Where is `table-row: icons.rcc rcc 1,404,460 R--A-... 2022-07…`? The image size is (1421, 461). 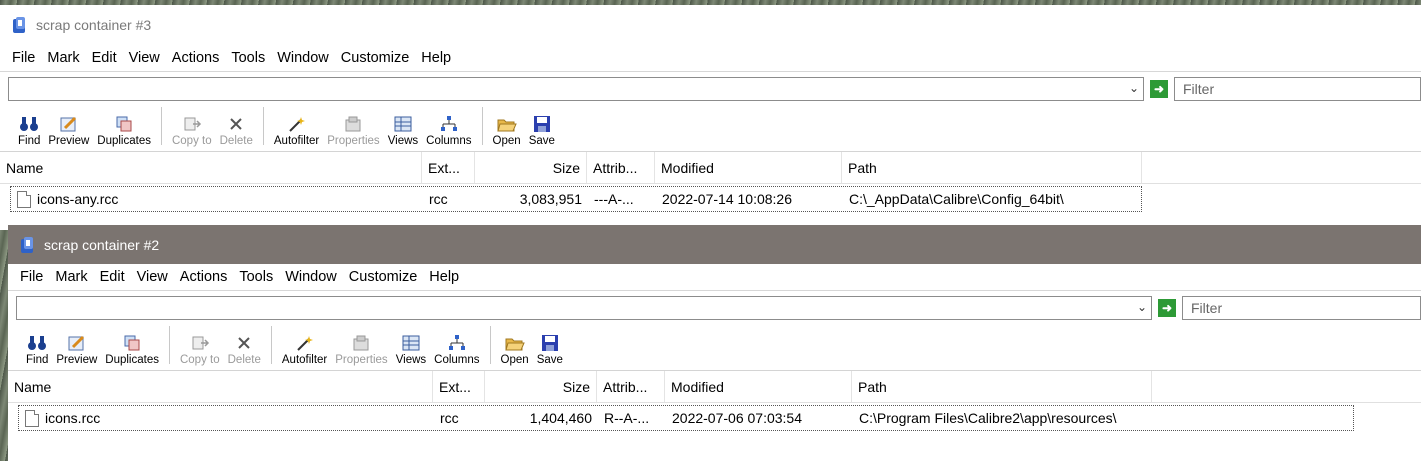 table-row: icons.rcc rcc 1,404,460 R--A-... 2022-07… is located at coordinates (686, 418).